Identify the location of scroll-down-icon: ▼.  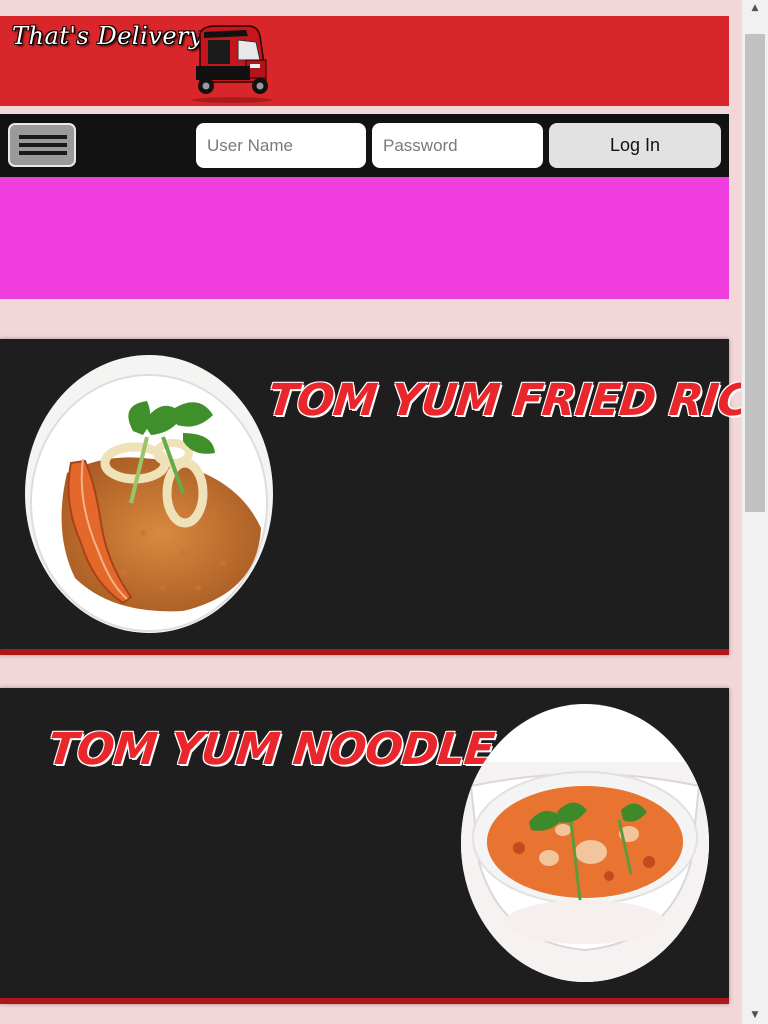
(755, 1015).